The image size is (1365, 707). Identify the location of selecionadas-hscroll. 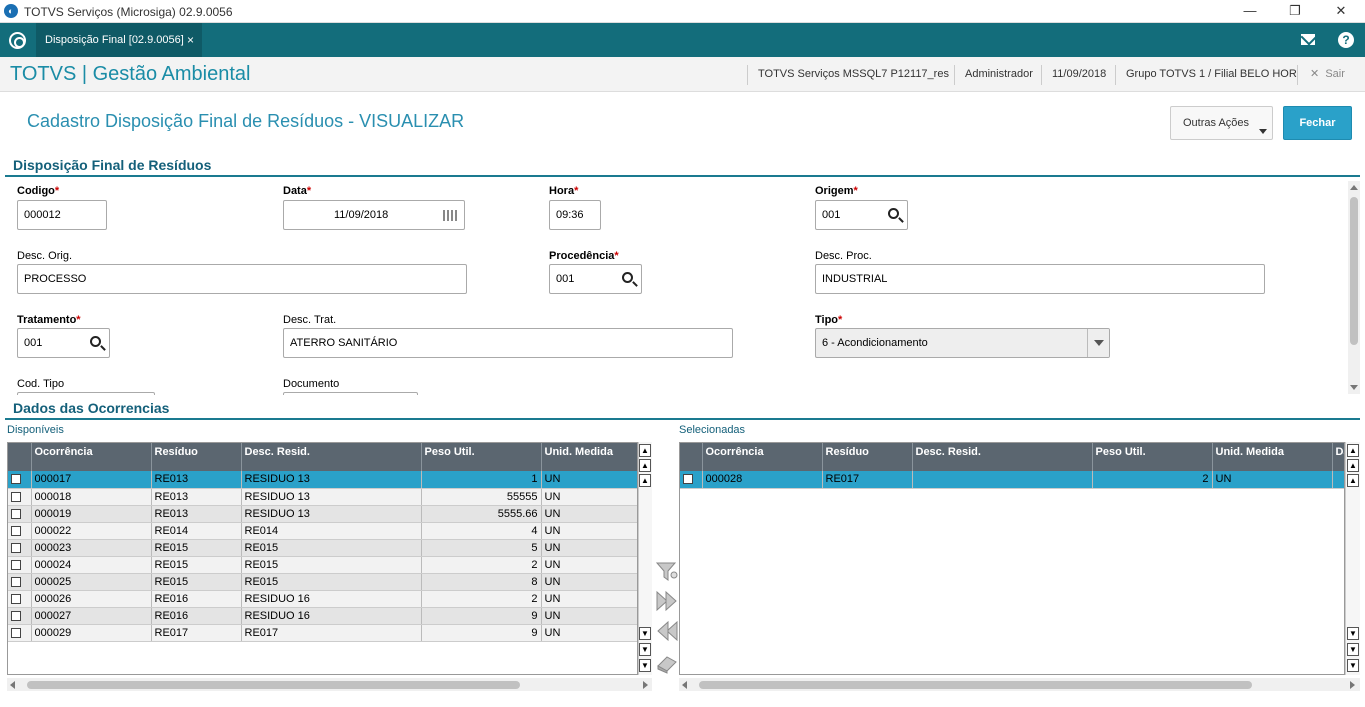
(1019, 684).